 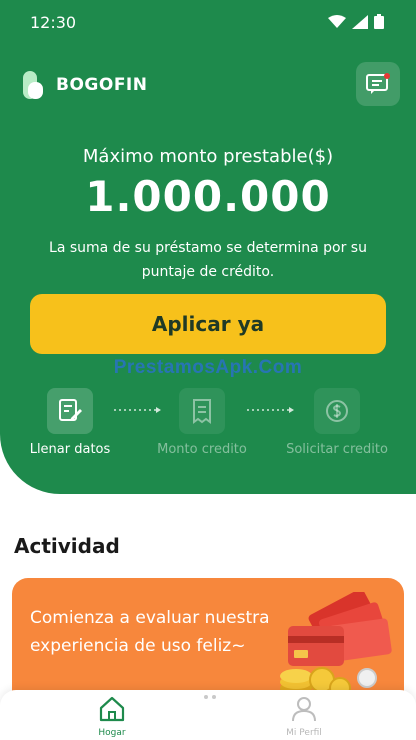 I want to click on message-icon, so click(x=378, y=83).